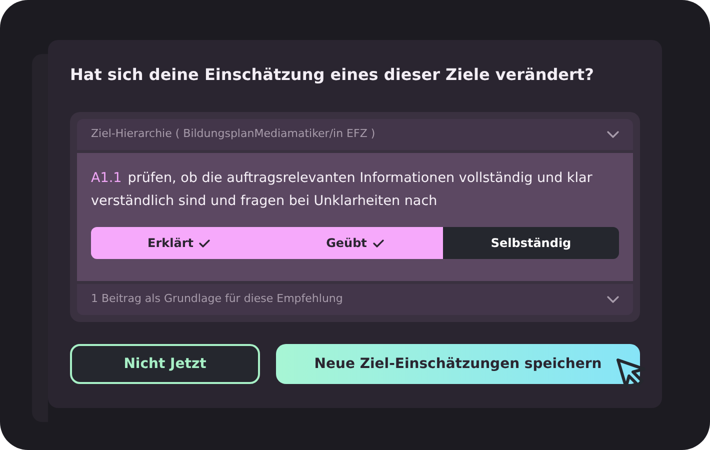 This screenshot has height=450, width=710. What do you see at coordinates (179, 243) in the screenshot?
I see `level-segment: Erklärt` at bounding box center [179, 243].